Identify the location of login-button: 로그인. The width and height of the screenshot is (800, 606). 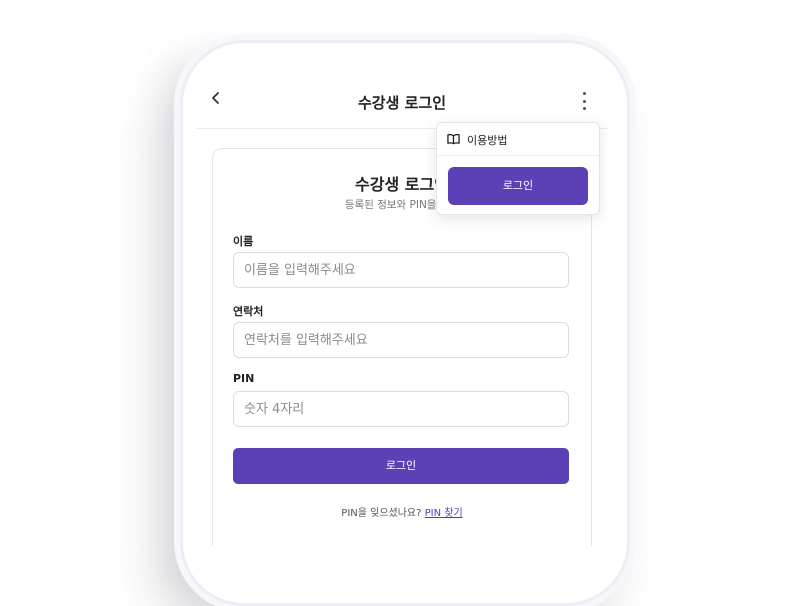
(401, 466).